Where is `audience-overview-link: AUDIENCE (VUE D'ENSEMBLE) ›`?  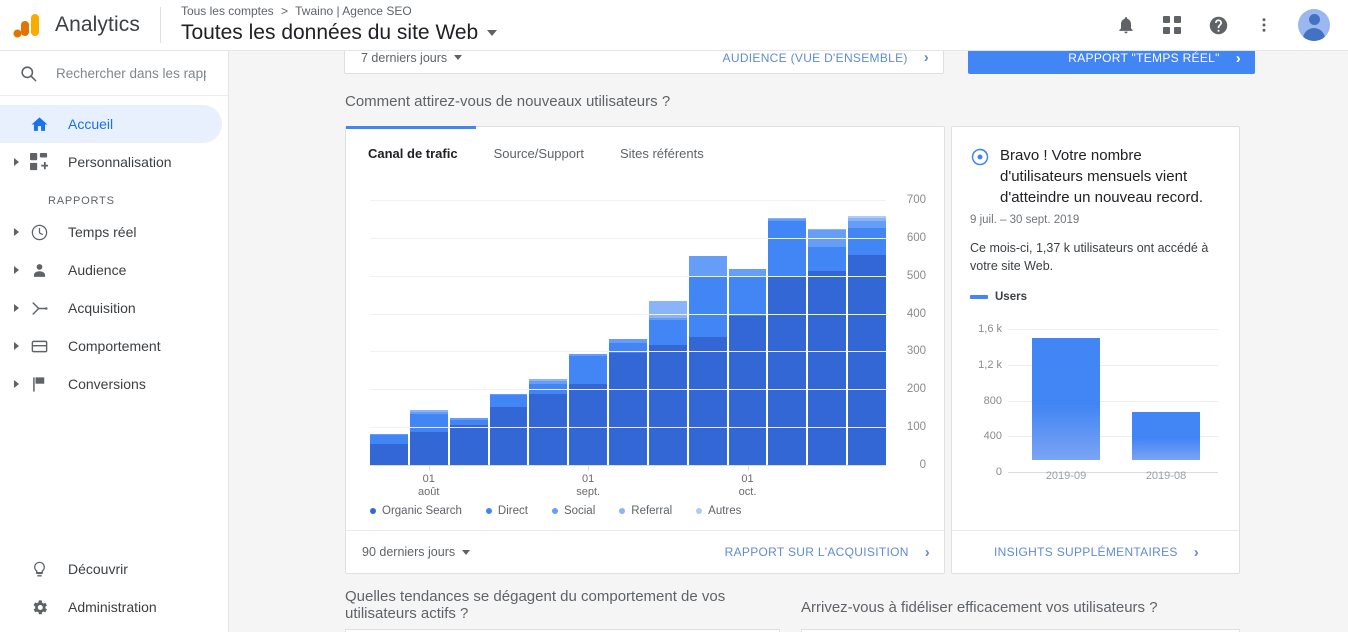
audience-overview-link: AUDIENCE (VUE D'ENSEMBLE) › is located at coordinates (826, 58).